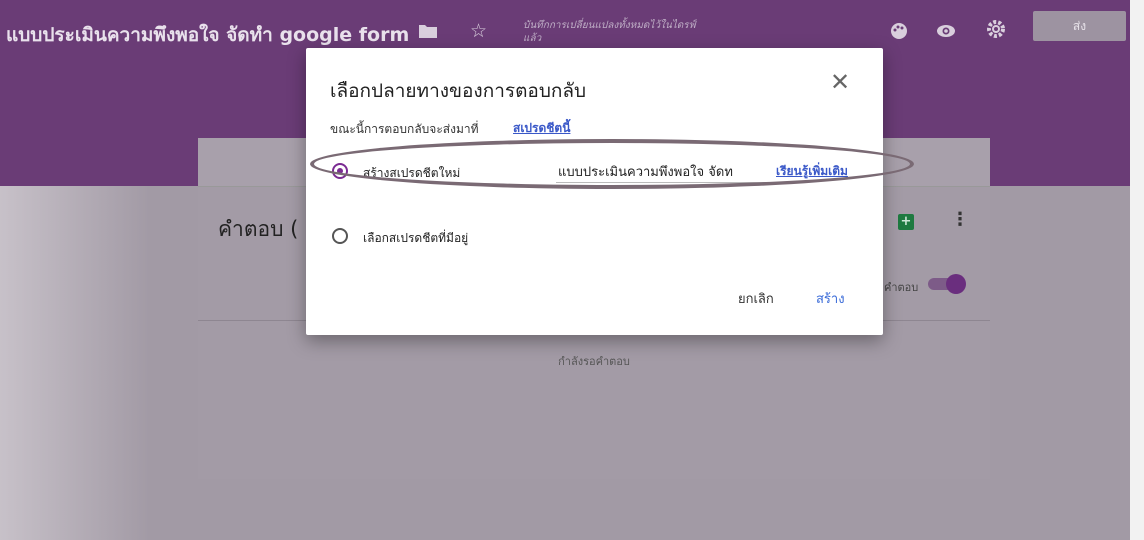 The height and width of the screenshot is (540, 1144). What do you see at coordinates (75, 363) in the screenshot?
I see `background-shade` at bounding box center [75, 363].